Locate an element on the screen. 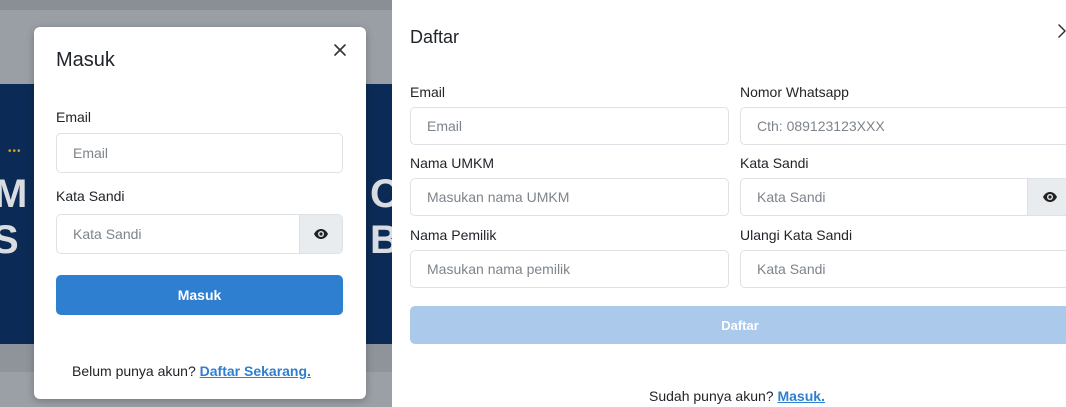 The height and width of the screenshot is (407, 1066). register-confirm-password-label: Ulangi Kata Sandi is located at coordinates (796, 235).